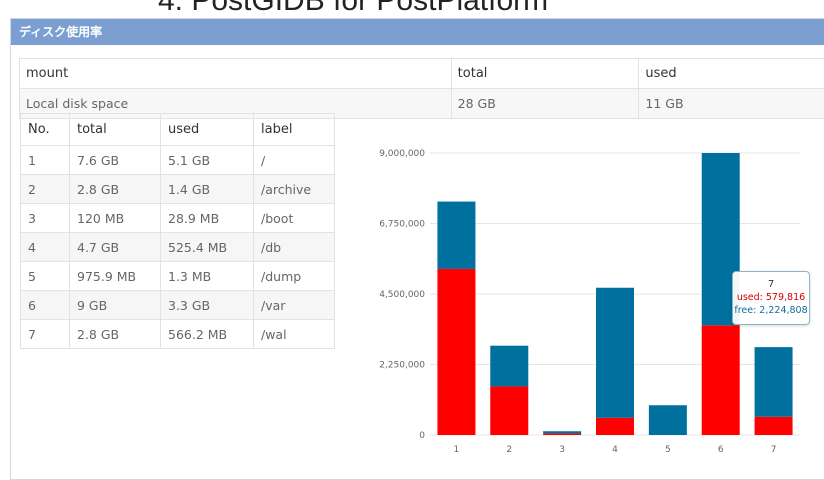  Describe the element at coordinates (402, 154) in the screenshot. I see `y-tick-label: 9,000,000` at that location.